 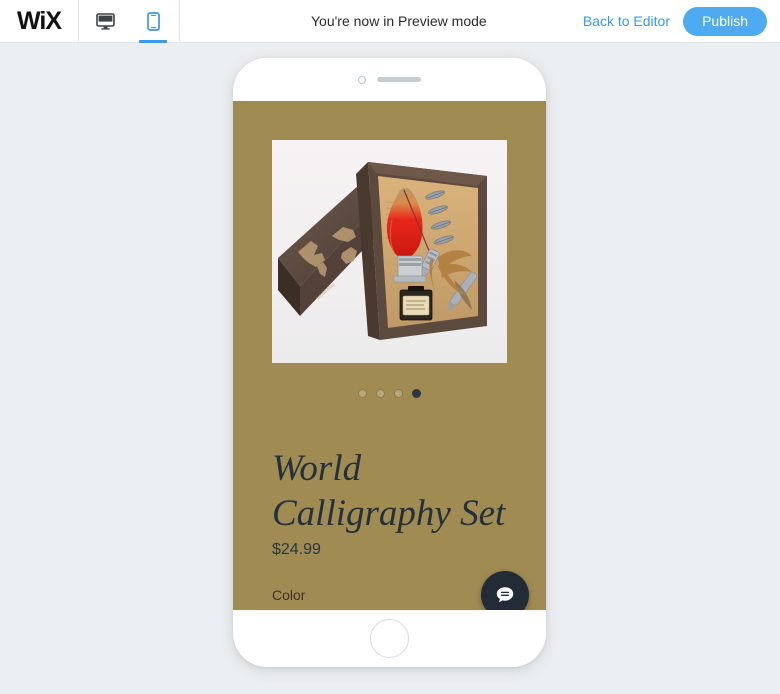 What do you see at coordinates (505, 595) in the screenshot?
I see `chat-bubble-icon` at bounding box center [505, 595].